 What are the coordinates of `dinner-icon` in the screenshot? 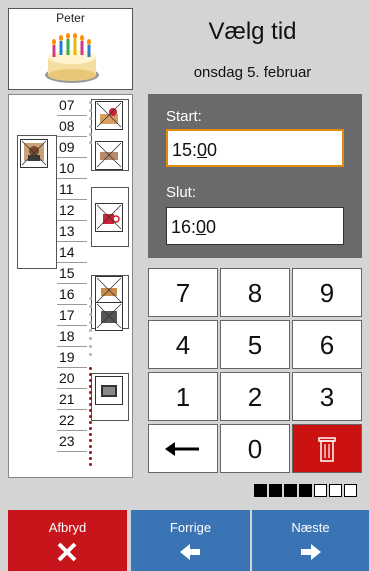 It's located at (109, 290).